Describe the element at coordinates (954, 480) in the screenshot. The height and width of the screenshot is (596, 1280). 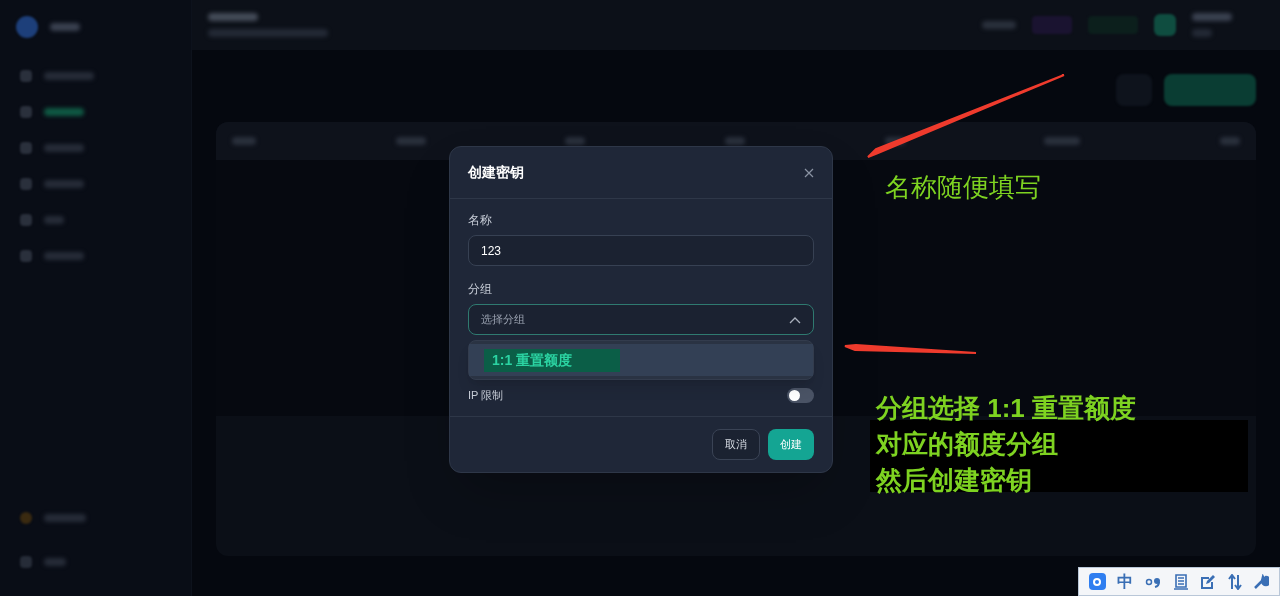
I see `annotation-text: 然后创建密钥` at that location.